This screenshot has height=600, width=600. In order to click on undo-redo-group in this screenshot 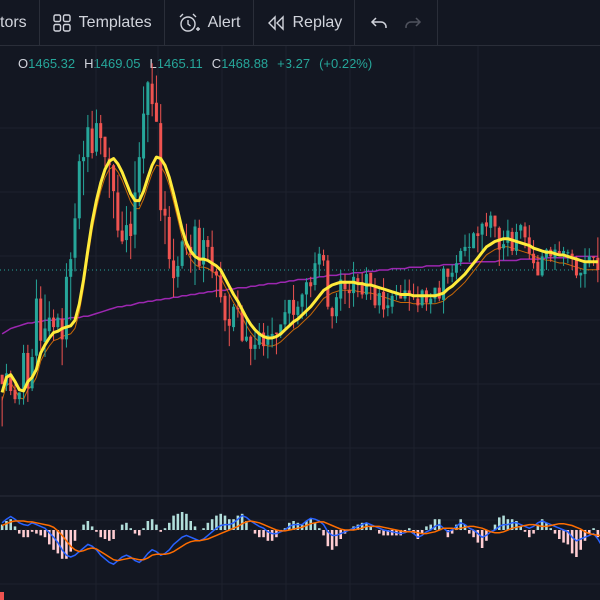, I will do `click(397, 22)`.